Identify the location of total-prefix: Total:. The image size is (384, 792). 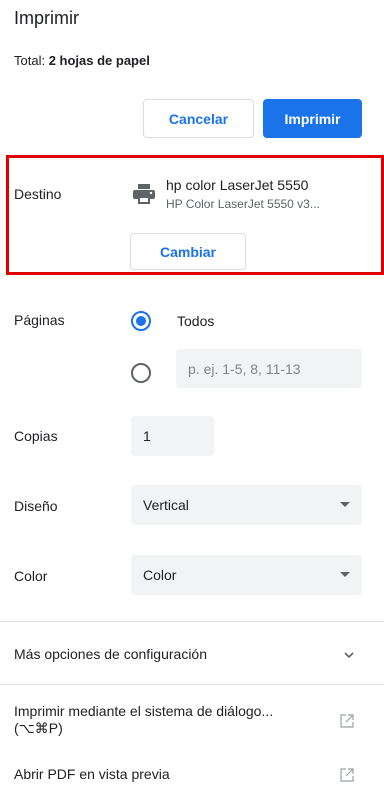
(31, 60).